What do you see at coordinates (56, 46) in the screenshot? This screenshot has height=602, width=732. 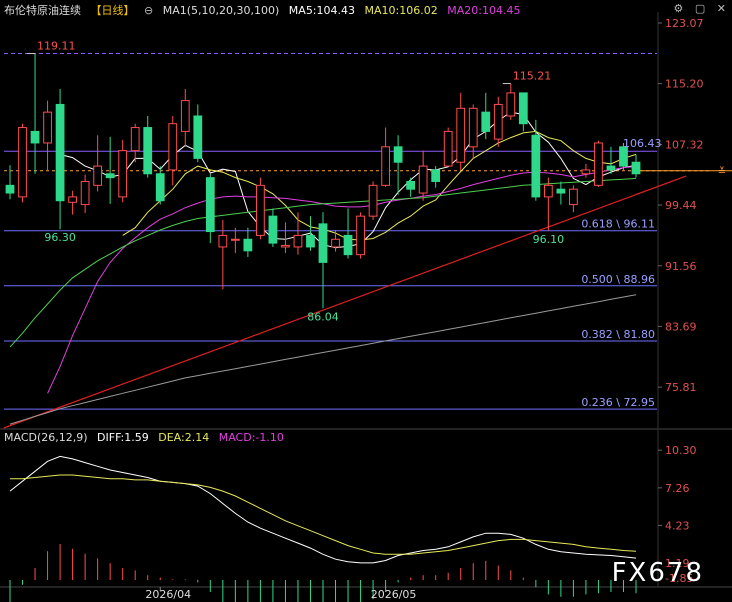 I see `annotation-label-high: 119.11` at bounding box center [56, 46].